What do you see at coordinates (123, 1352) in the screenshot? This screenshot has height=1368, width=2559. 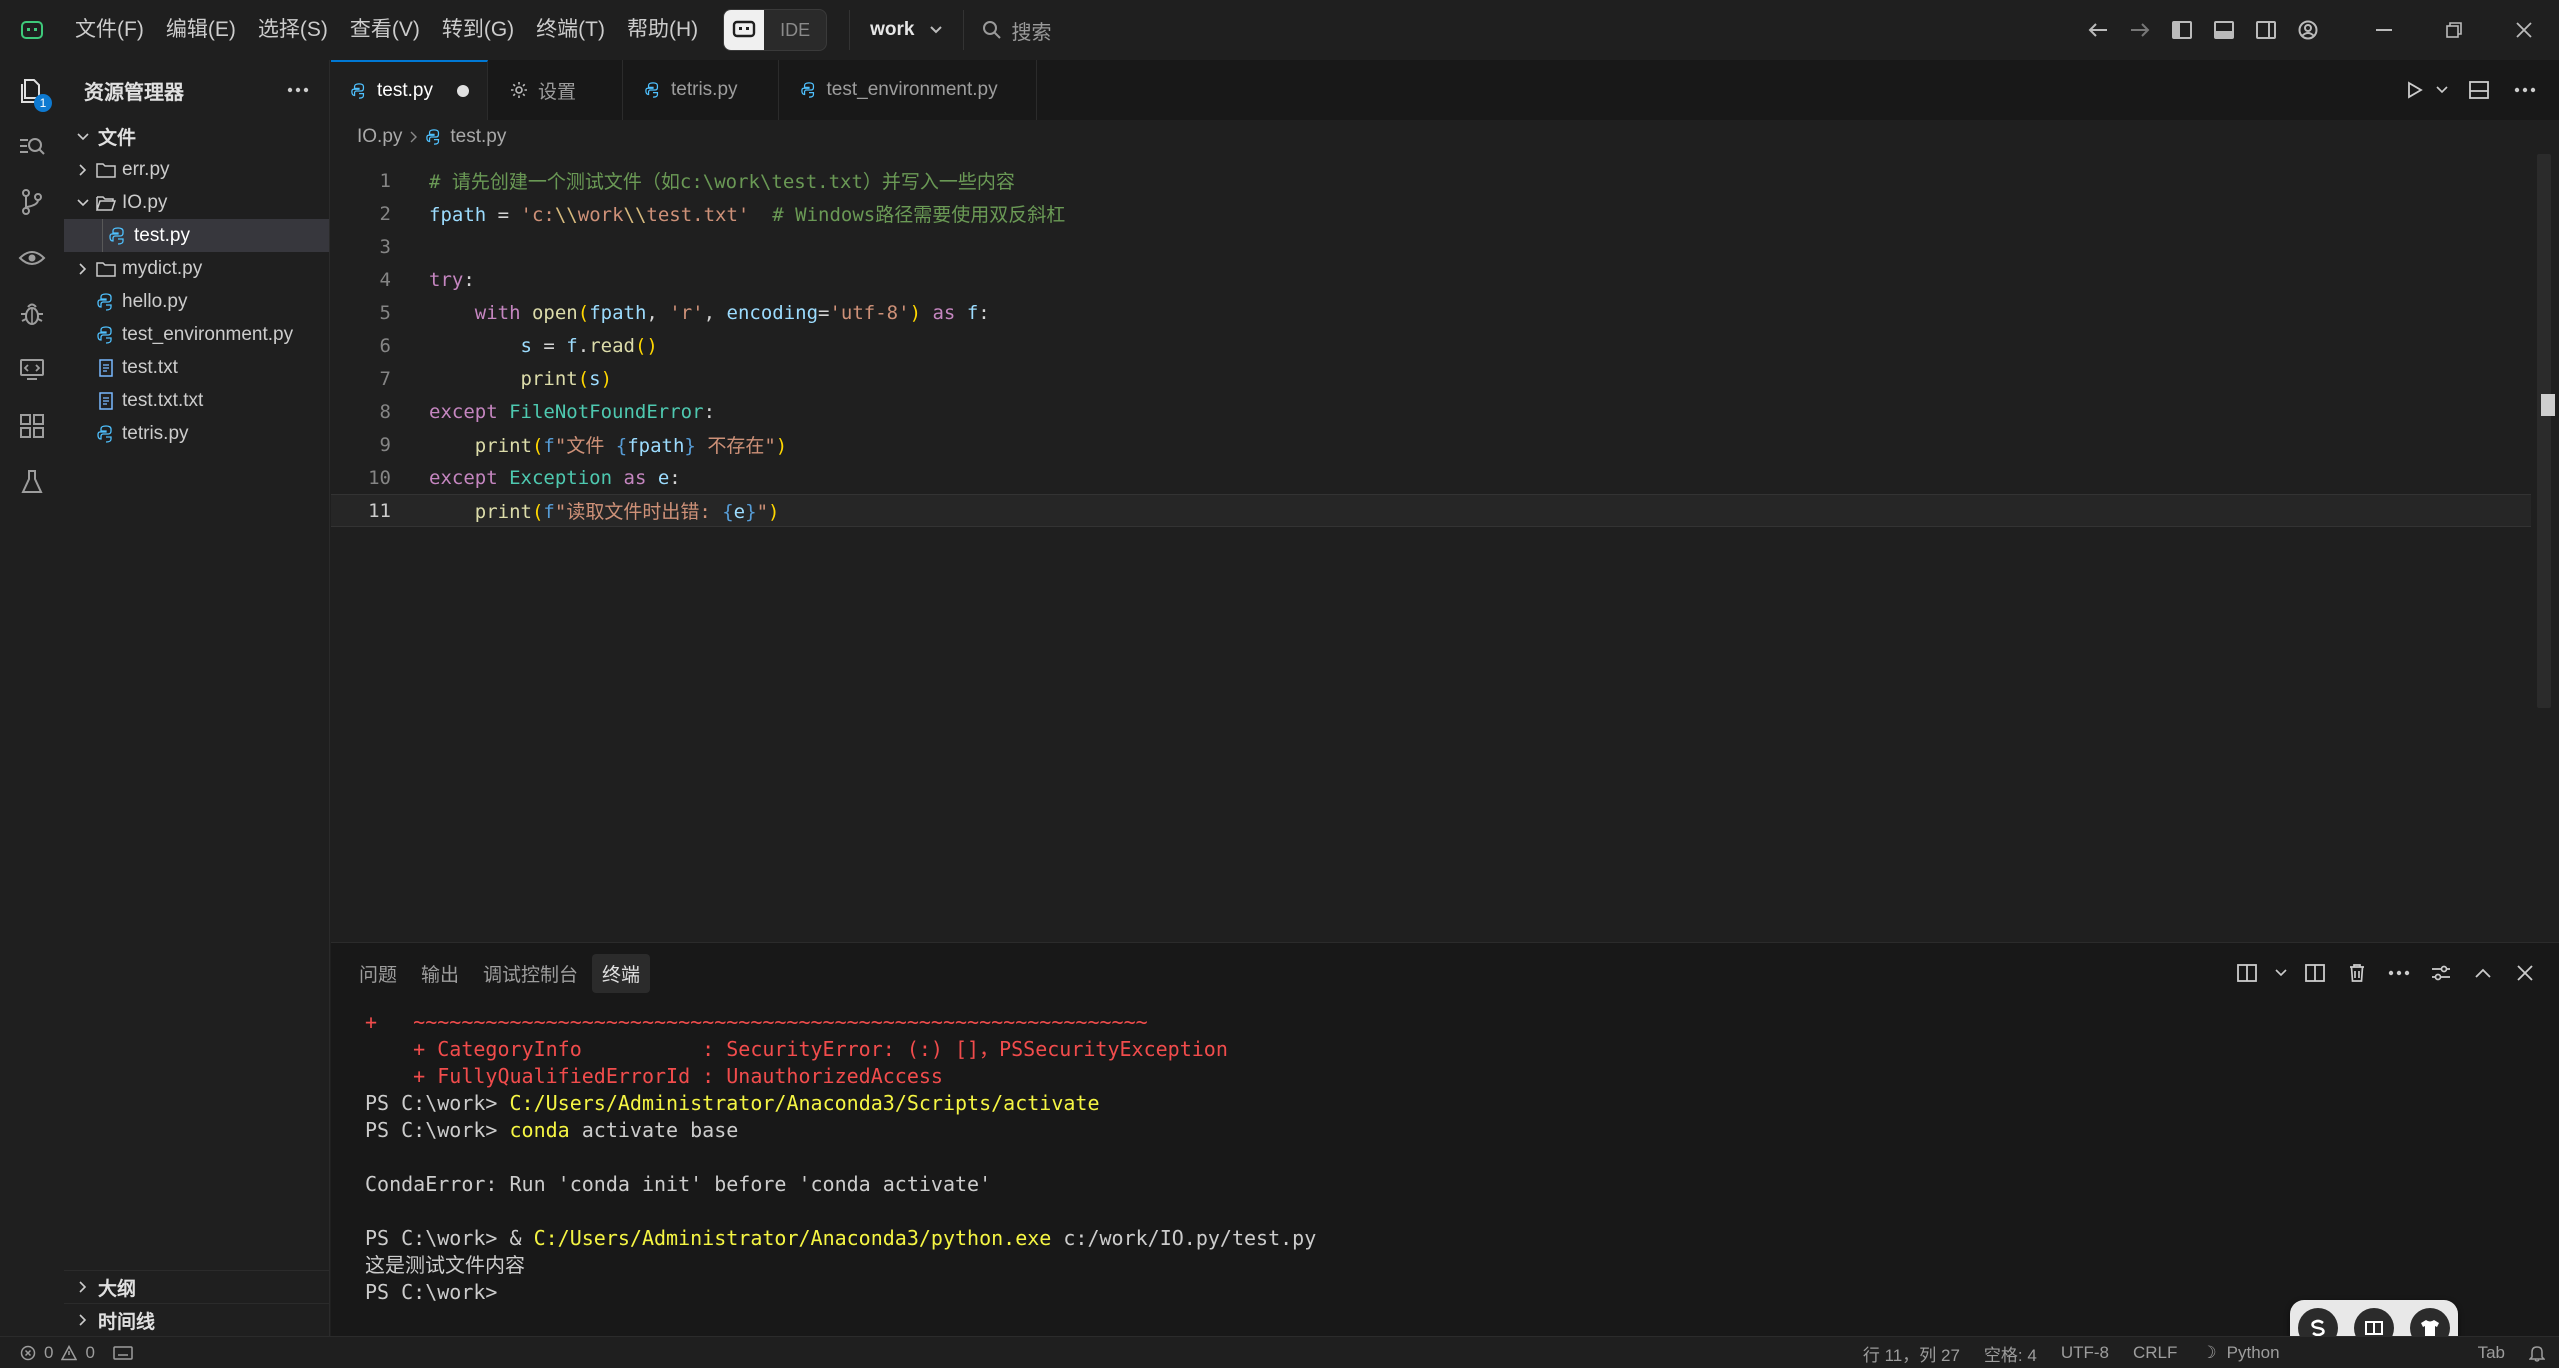 I see `keyboard-icon` at bounding box center [123, 1352].